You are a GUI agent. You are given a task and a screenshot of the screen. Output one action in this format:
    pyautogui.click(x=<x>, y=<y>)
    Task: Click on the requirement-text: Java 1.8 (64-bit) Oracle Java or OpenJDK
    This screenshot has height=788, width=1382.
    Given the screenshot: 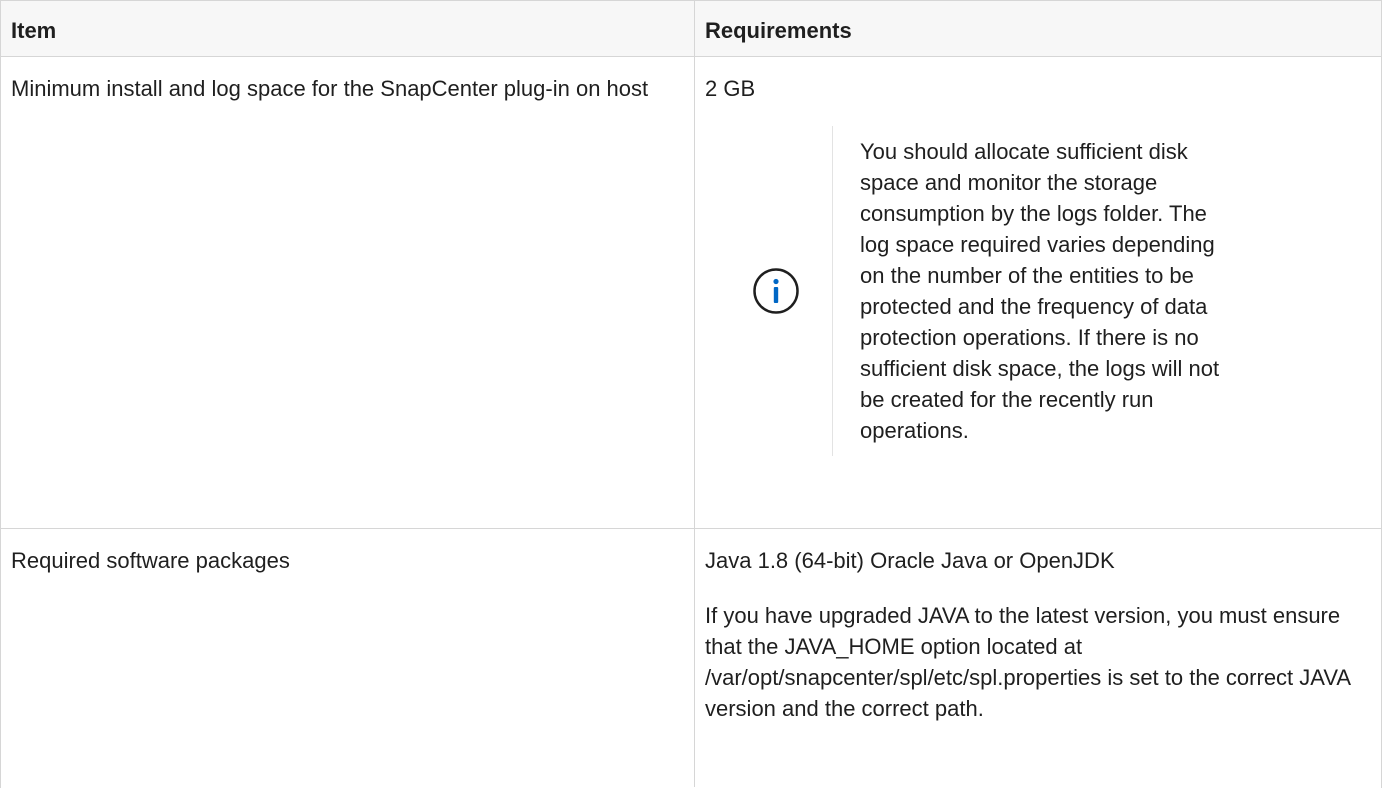 What is the action you would take?
    pyautogui.click(x=910, y=560)
    